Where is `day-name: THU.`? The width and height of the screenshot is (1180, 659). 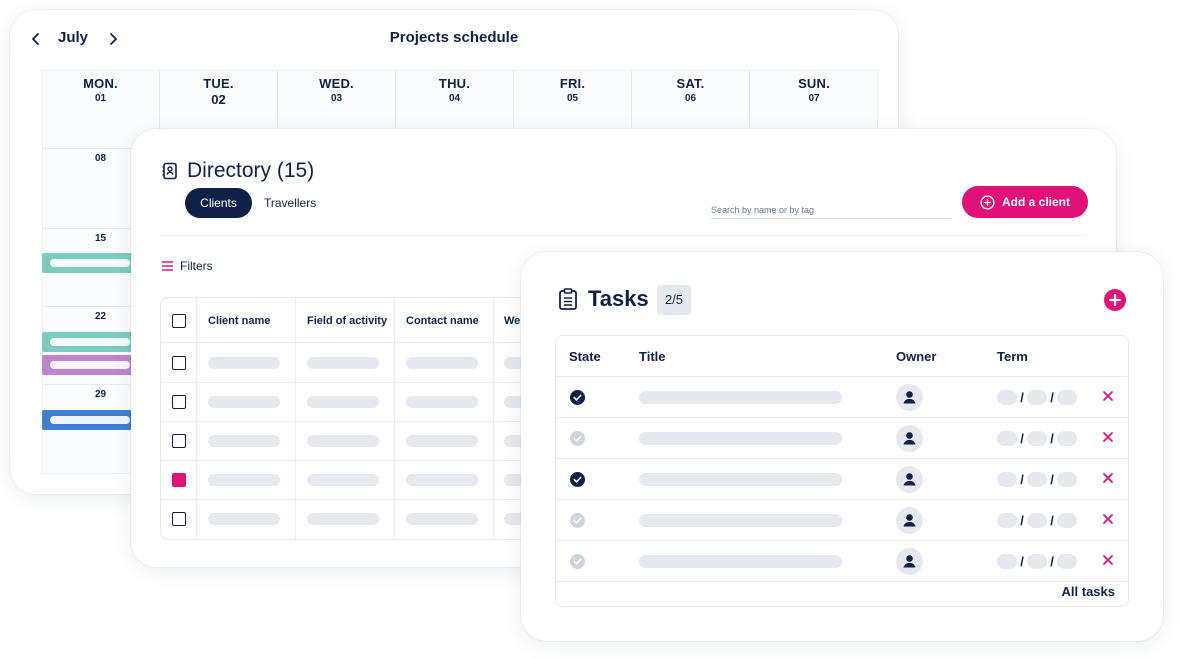 day-name: THU. is located at coordinates (454, 83).